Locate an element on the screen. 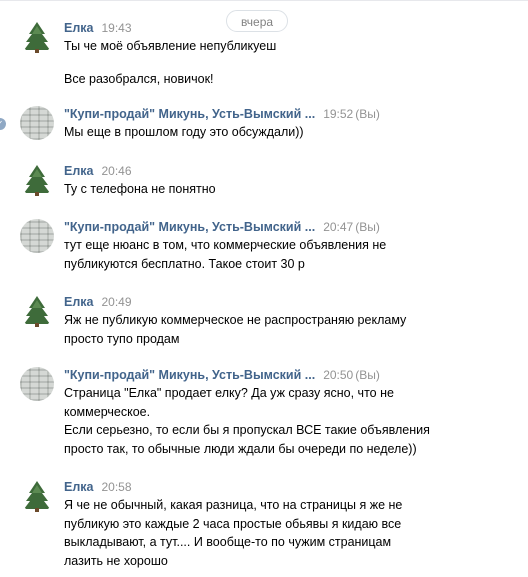  message-header: Елка 20:46 is located at coordinates (98, 171).